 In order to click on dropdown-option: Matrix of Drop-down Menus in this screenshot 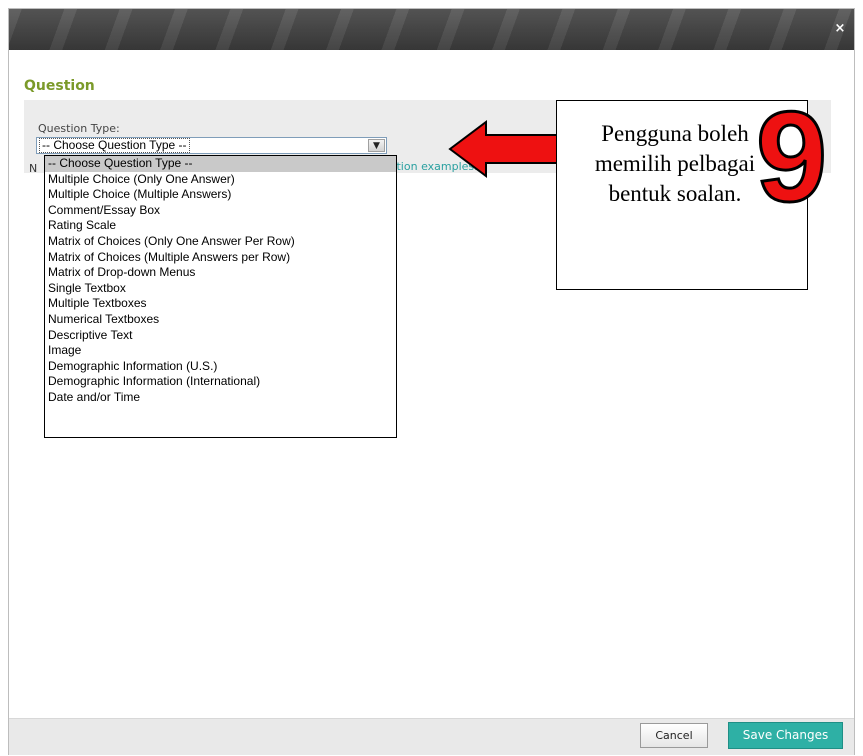, I will do `click(220, 273)`.